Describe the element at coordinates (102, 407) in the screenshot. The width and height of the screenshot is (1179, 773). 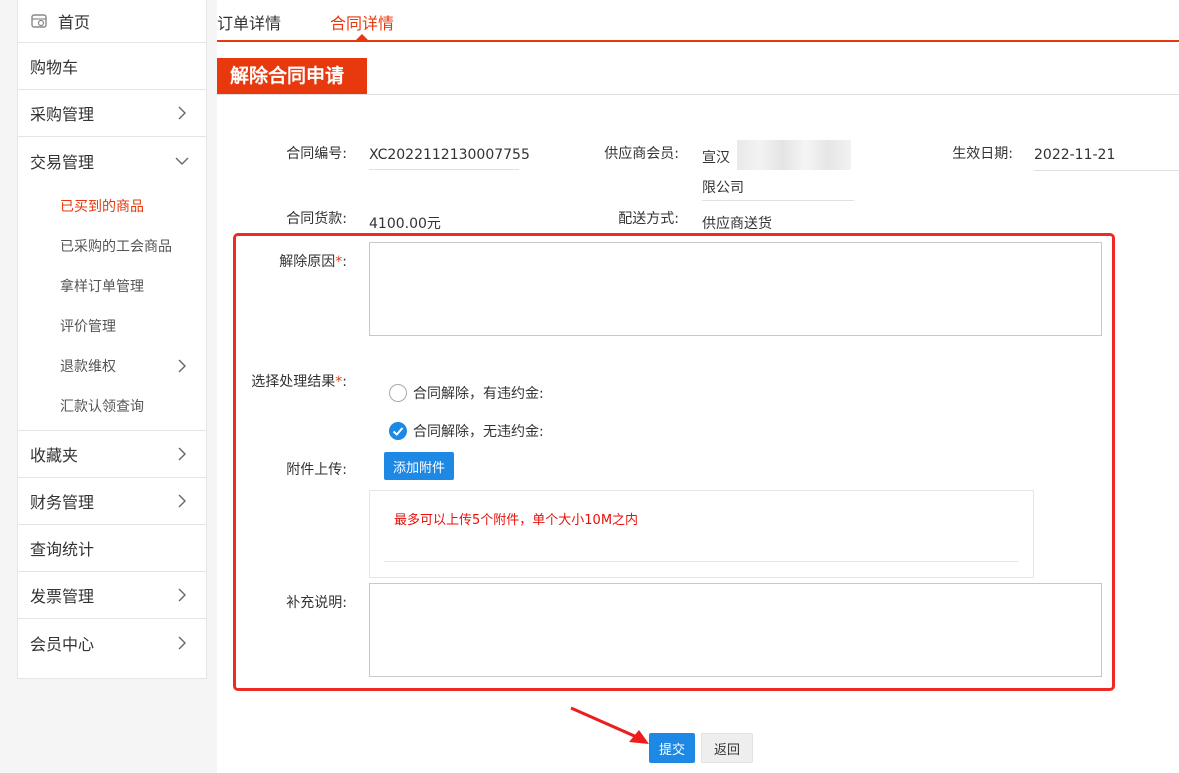
I see `sub-item-label: 汇款认领查询` at that location.